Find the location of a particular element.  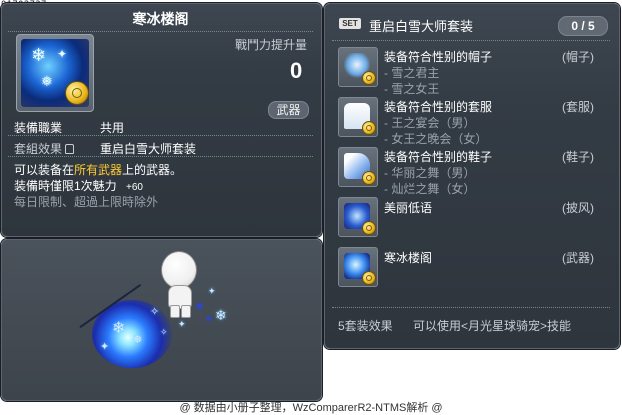

lock-icon is located at coordinates (70, 149).